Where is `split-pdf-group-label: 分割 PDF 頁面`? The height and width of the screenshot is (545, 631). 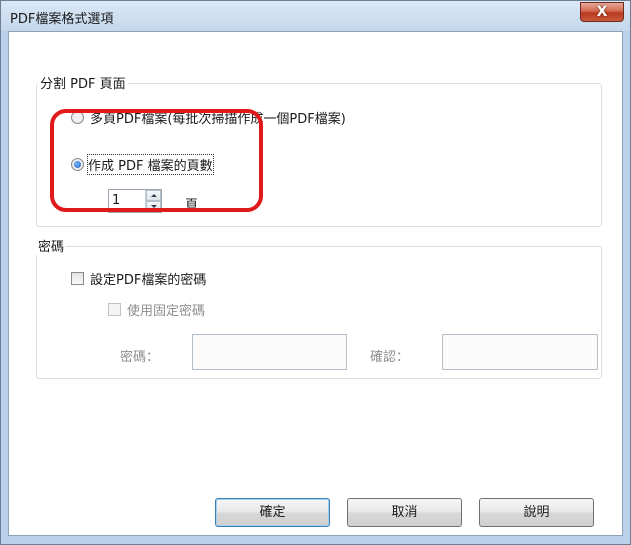 split-pdf-group-label: 分割 PDF 頁面 is located at coordinates (83, 82).